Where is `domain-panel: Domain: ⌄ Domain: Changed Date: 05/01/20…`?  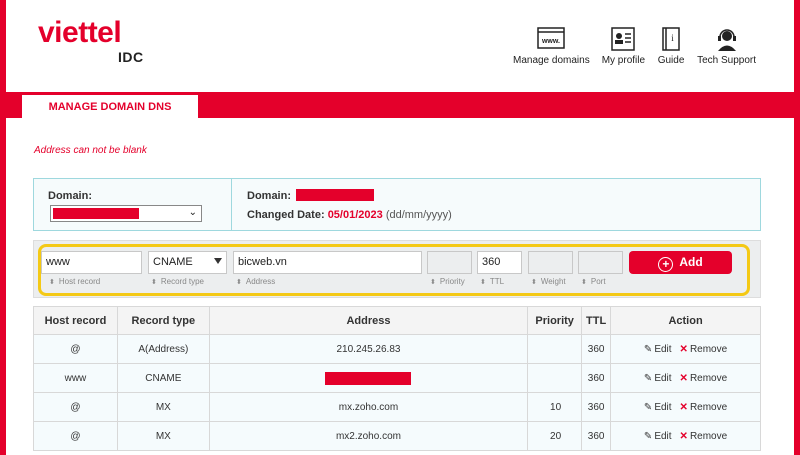
domain-panel: Domain: ⌄ Domain: Changed Date: 05/01/20… is located at coordinates (397, 204).